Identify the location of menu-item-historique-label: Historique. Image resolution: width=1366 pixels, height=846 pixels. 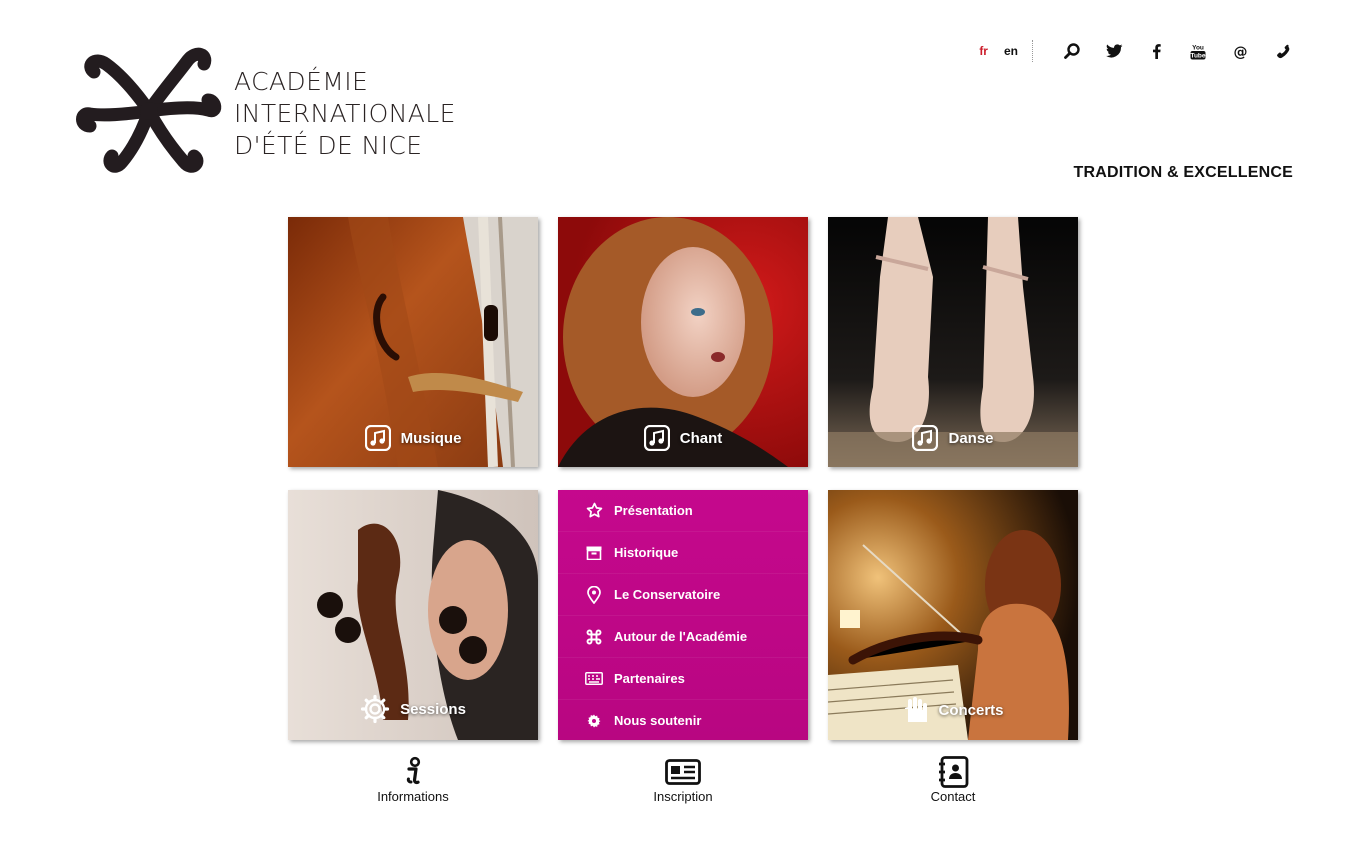
(646, 552).